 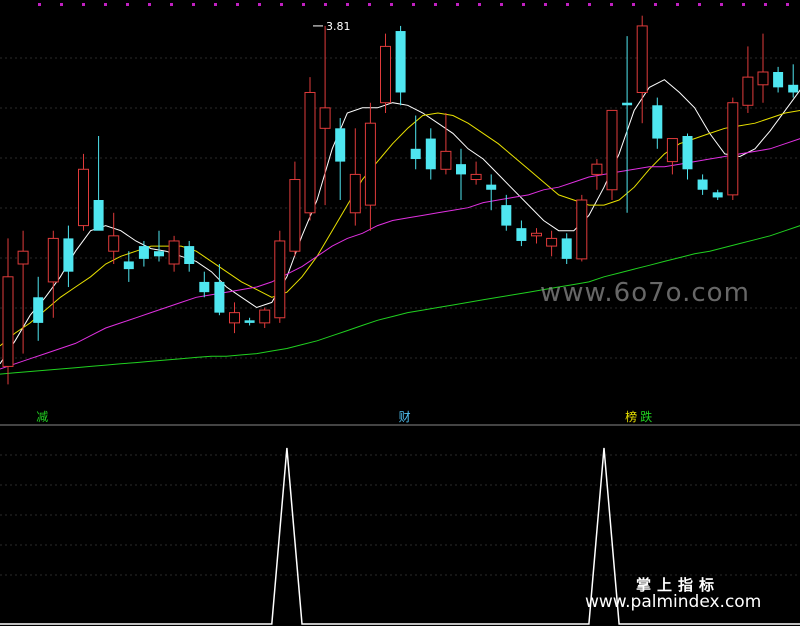 I want to click on watermark-url-2: www.palmindex.com, so click(x=673, y=602).